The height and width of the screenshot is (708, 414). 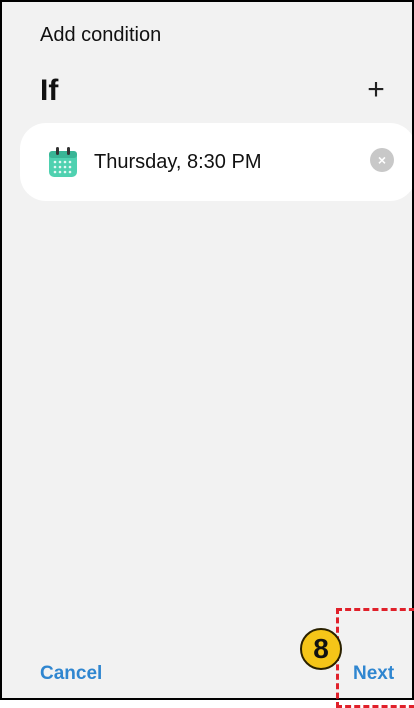 What do you see at coordinates (382, 160) in the screenshot?
I see `remove-condition-icon: ×` at bounding box center [382, 160].